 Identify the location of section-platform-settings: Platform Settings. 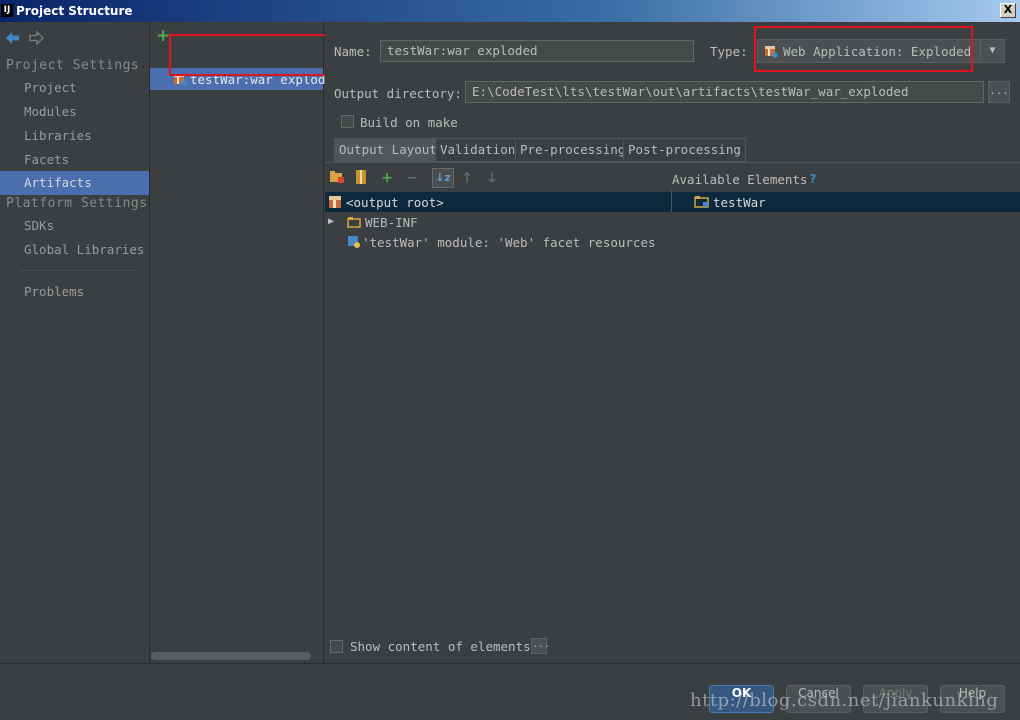
(77, 203).